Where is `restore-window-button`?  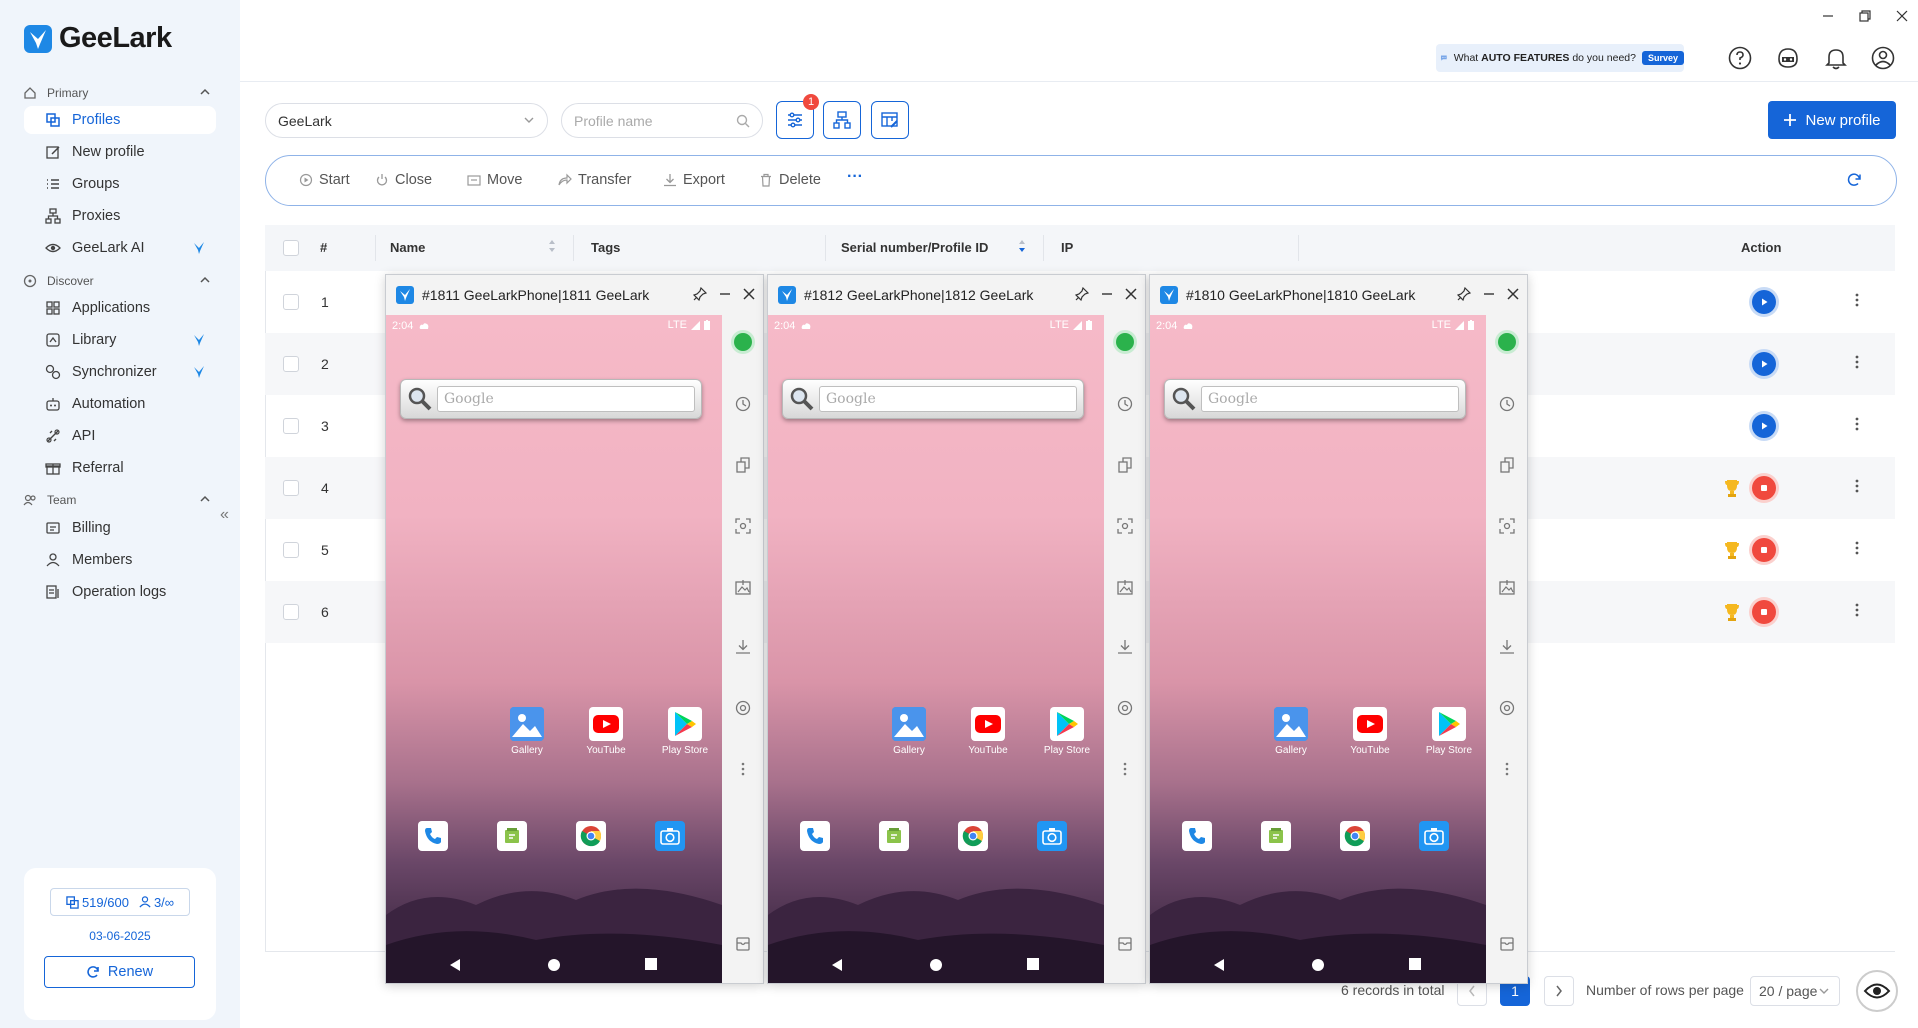
restore-window-button is located at coordinates (1865, 16).